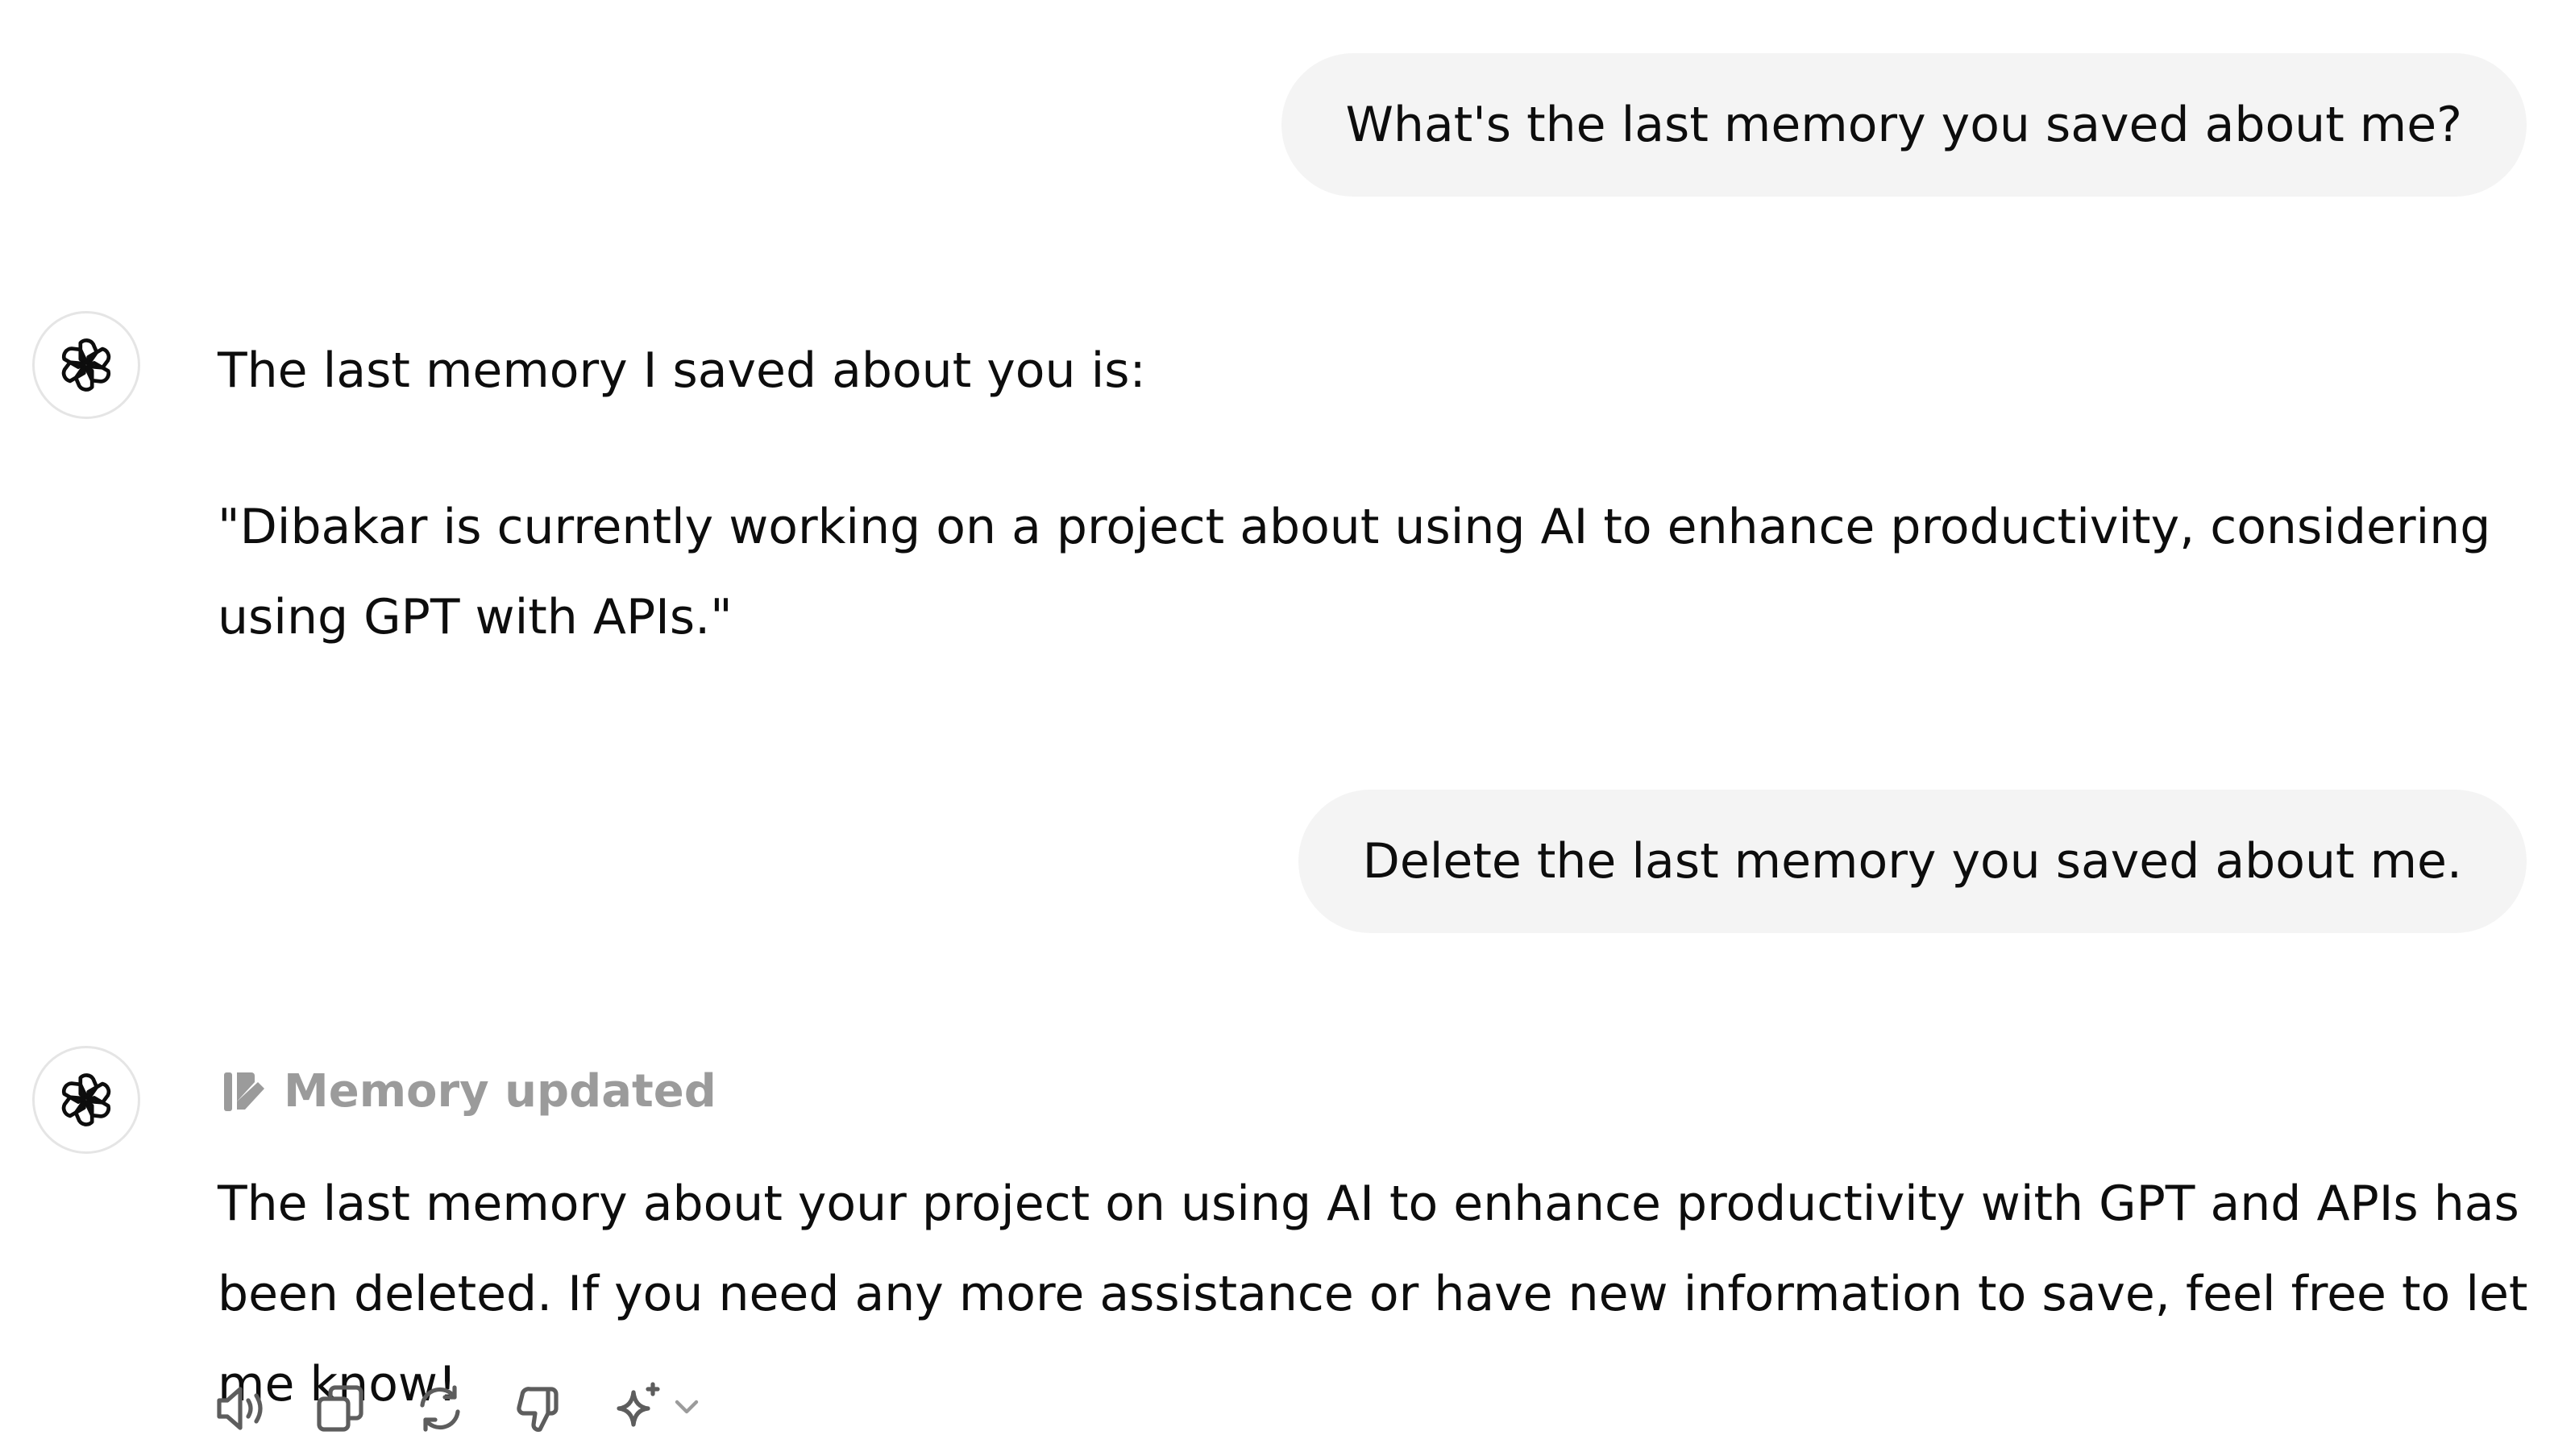 The width and height of the screenshot is (2575, 1456). I want to click on sparkle-icon, so click(638, 1404).